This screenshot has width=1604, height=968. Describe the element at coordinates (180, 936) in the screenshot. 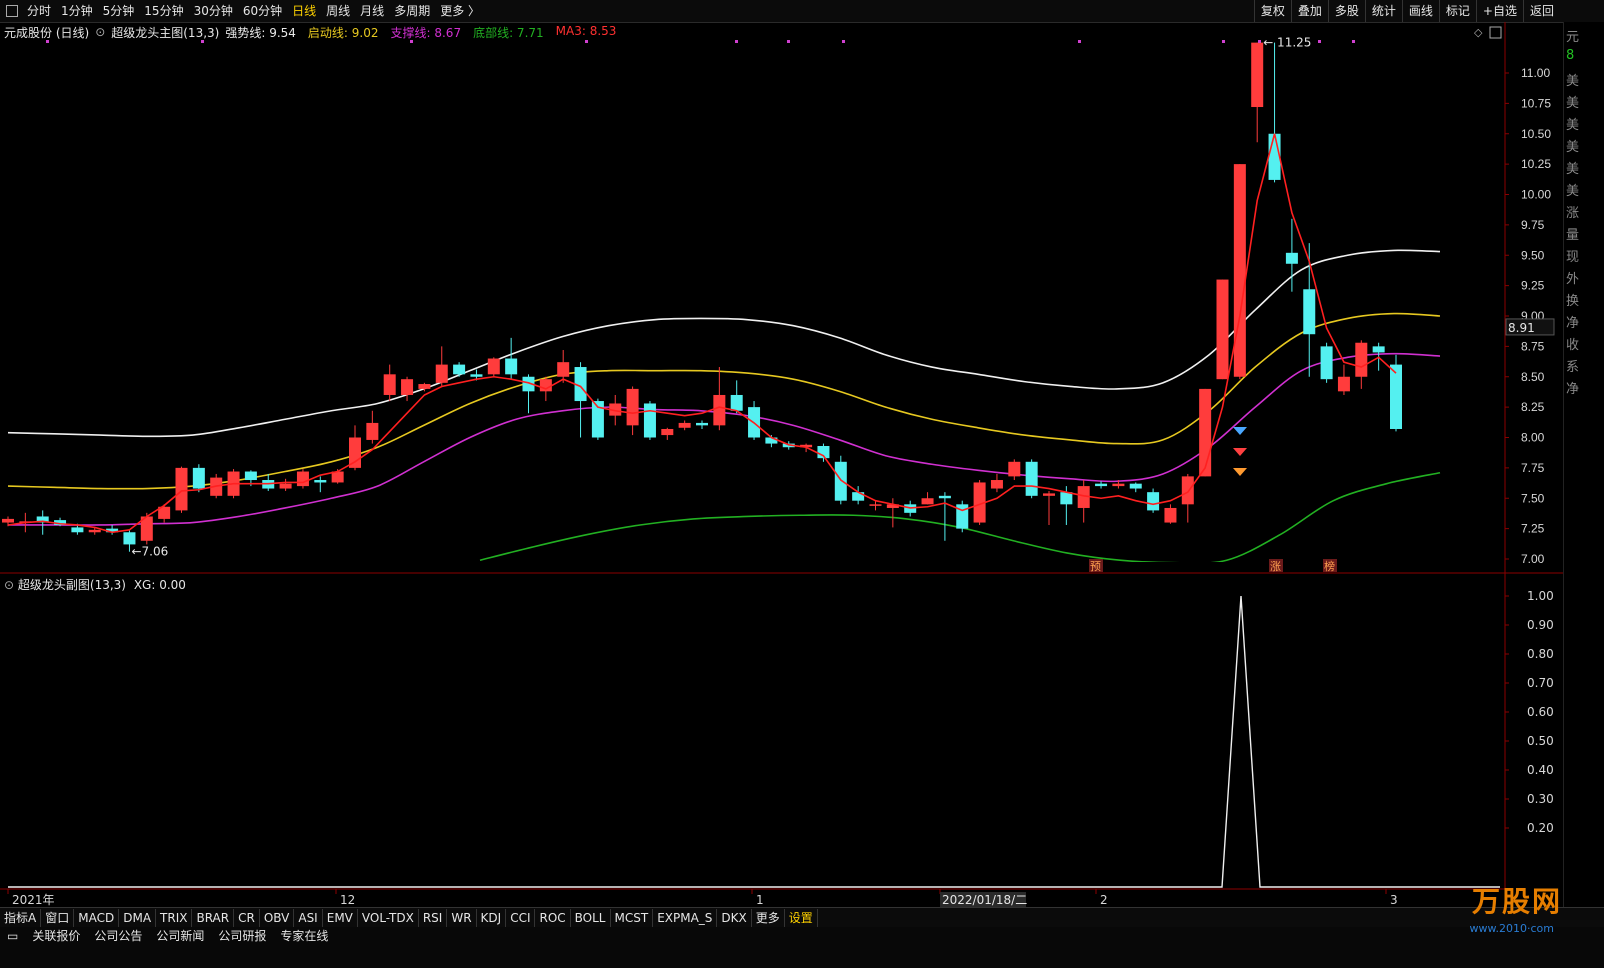

I see `footer-link-2: 公司新闻` at that location.